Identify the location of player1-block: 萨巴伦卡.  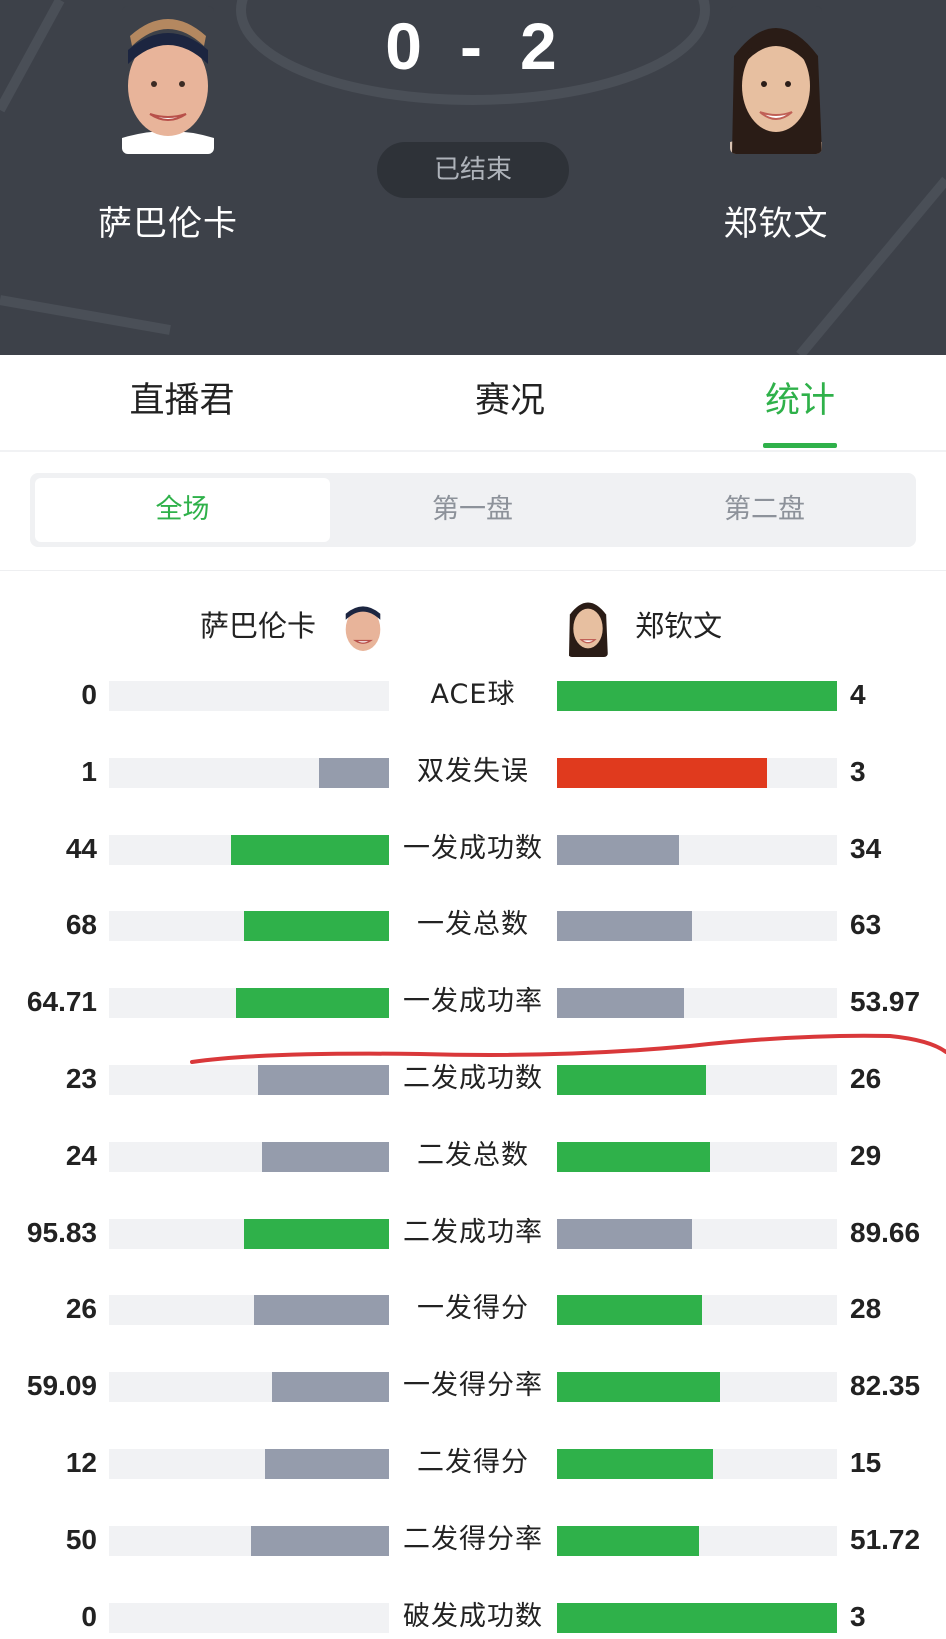
(168, 122).